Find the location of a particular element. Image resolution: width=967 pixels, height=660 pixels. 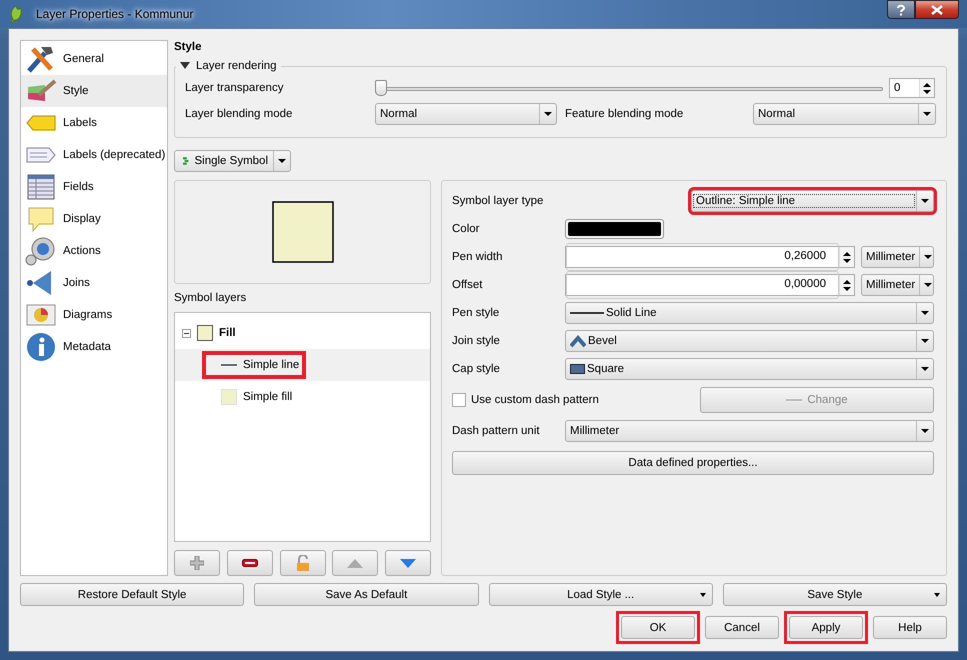

remove-button is located at coordinates (249, 563).